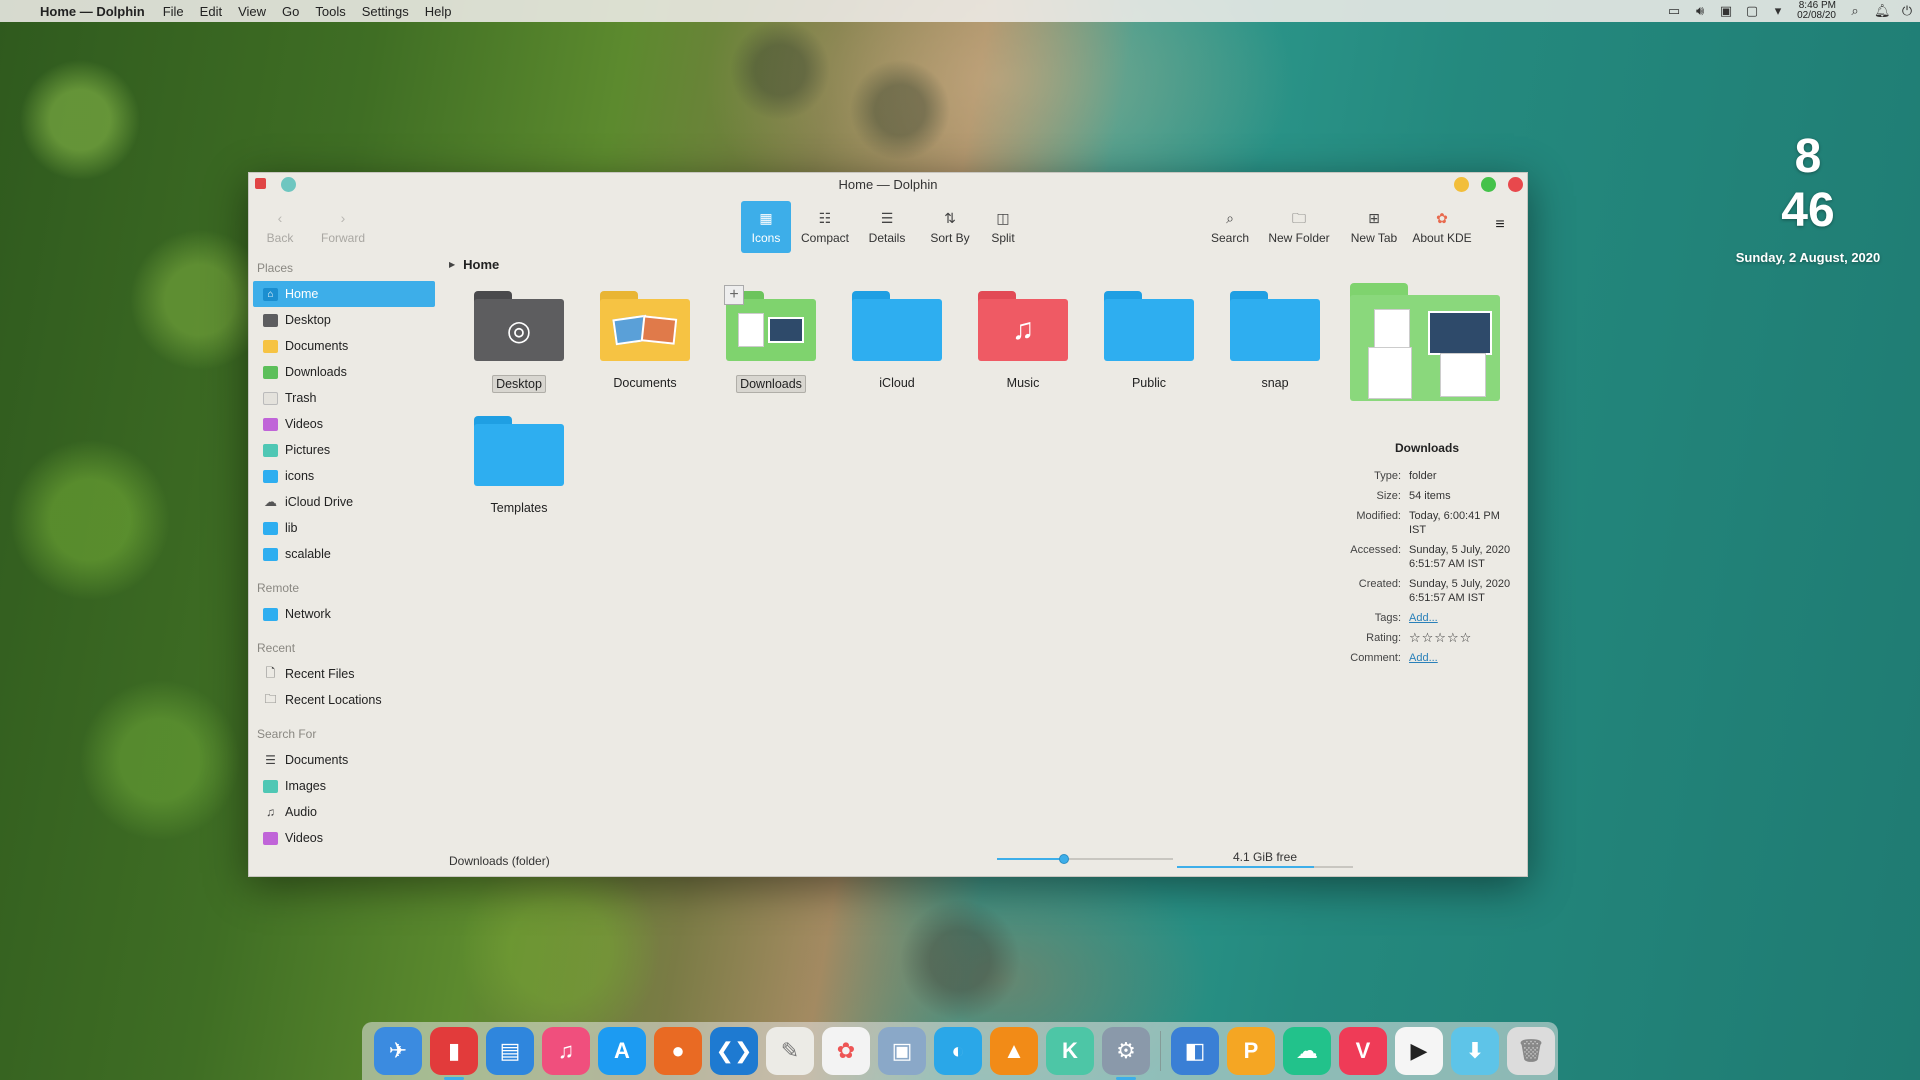 The image size is (1920, 1080). I want to click on notifications-icon: 🔔︎, so click(1882, 11).